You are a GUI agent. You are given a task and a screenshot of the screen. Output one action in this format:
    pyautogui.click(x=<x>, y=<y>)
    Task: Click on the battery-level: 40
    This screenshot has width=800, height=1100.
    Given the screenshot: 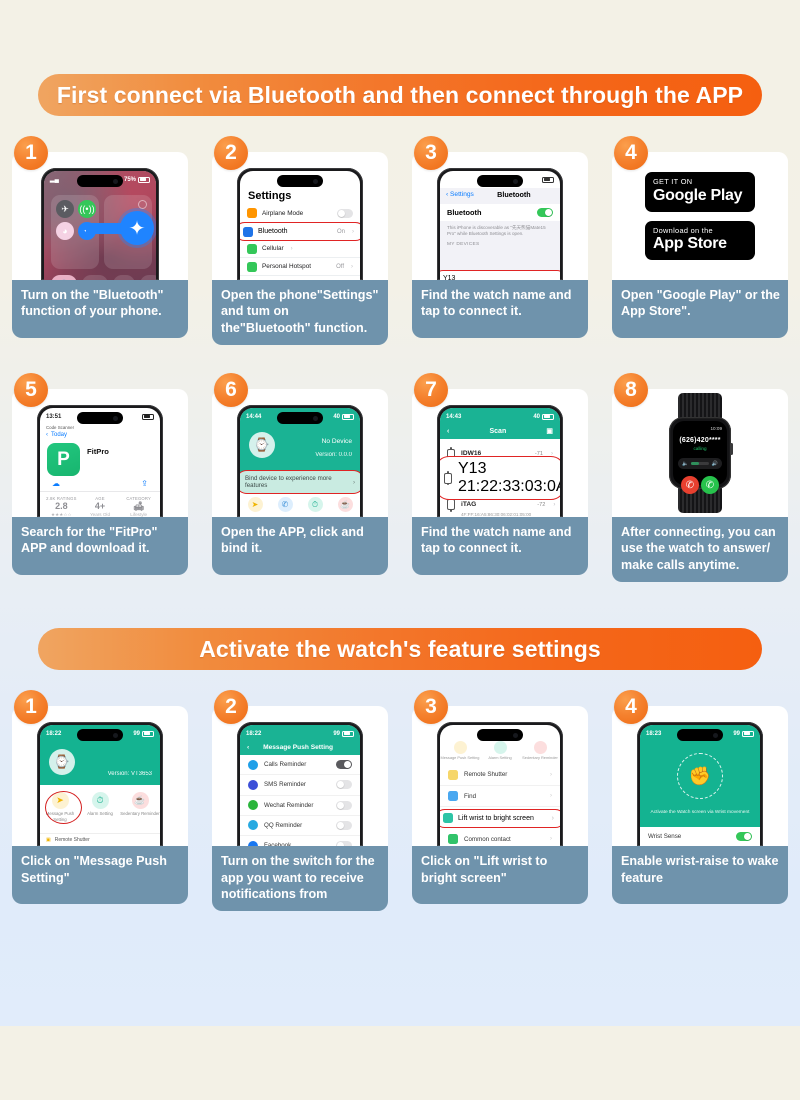 What is the action you would take?
    pyautogui.click(x=336, y=417)
    